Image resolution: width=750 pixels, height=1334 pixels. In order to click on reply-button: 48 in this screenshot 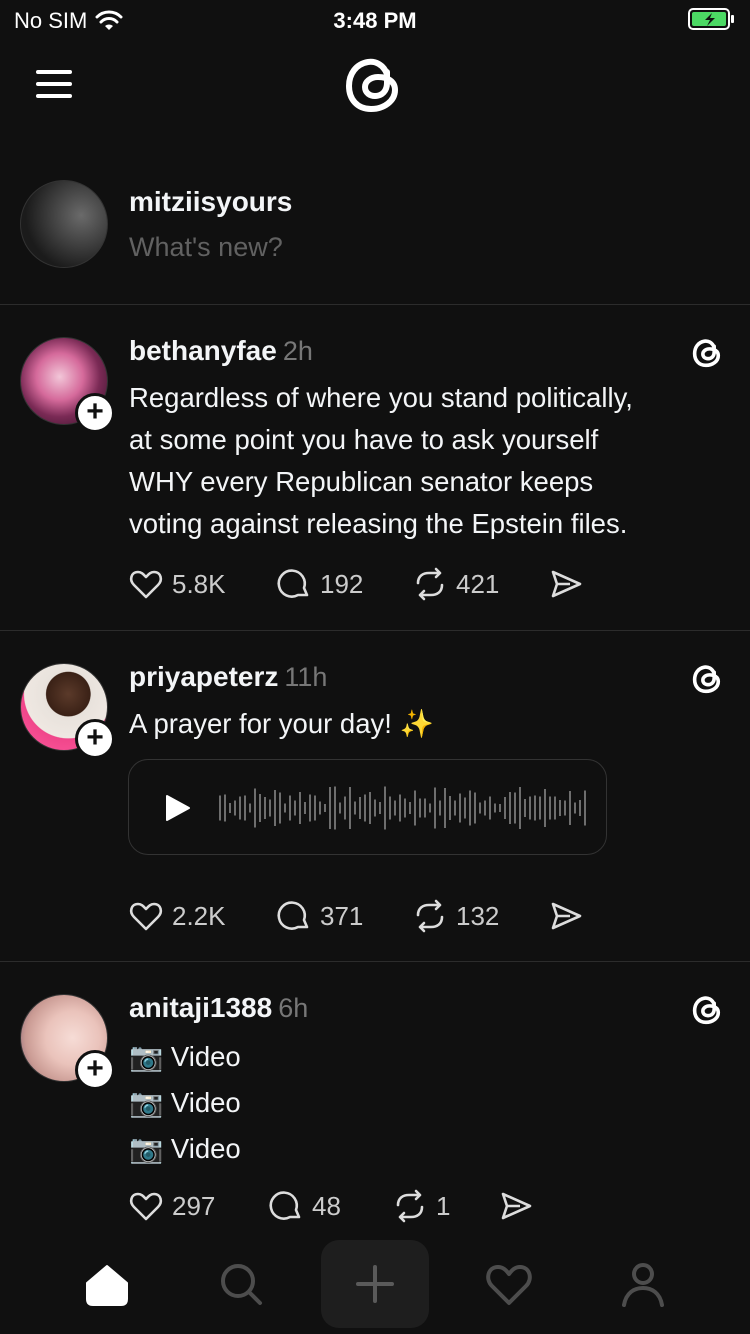, I will do `click(330, 1206)`.